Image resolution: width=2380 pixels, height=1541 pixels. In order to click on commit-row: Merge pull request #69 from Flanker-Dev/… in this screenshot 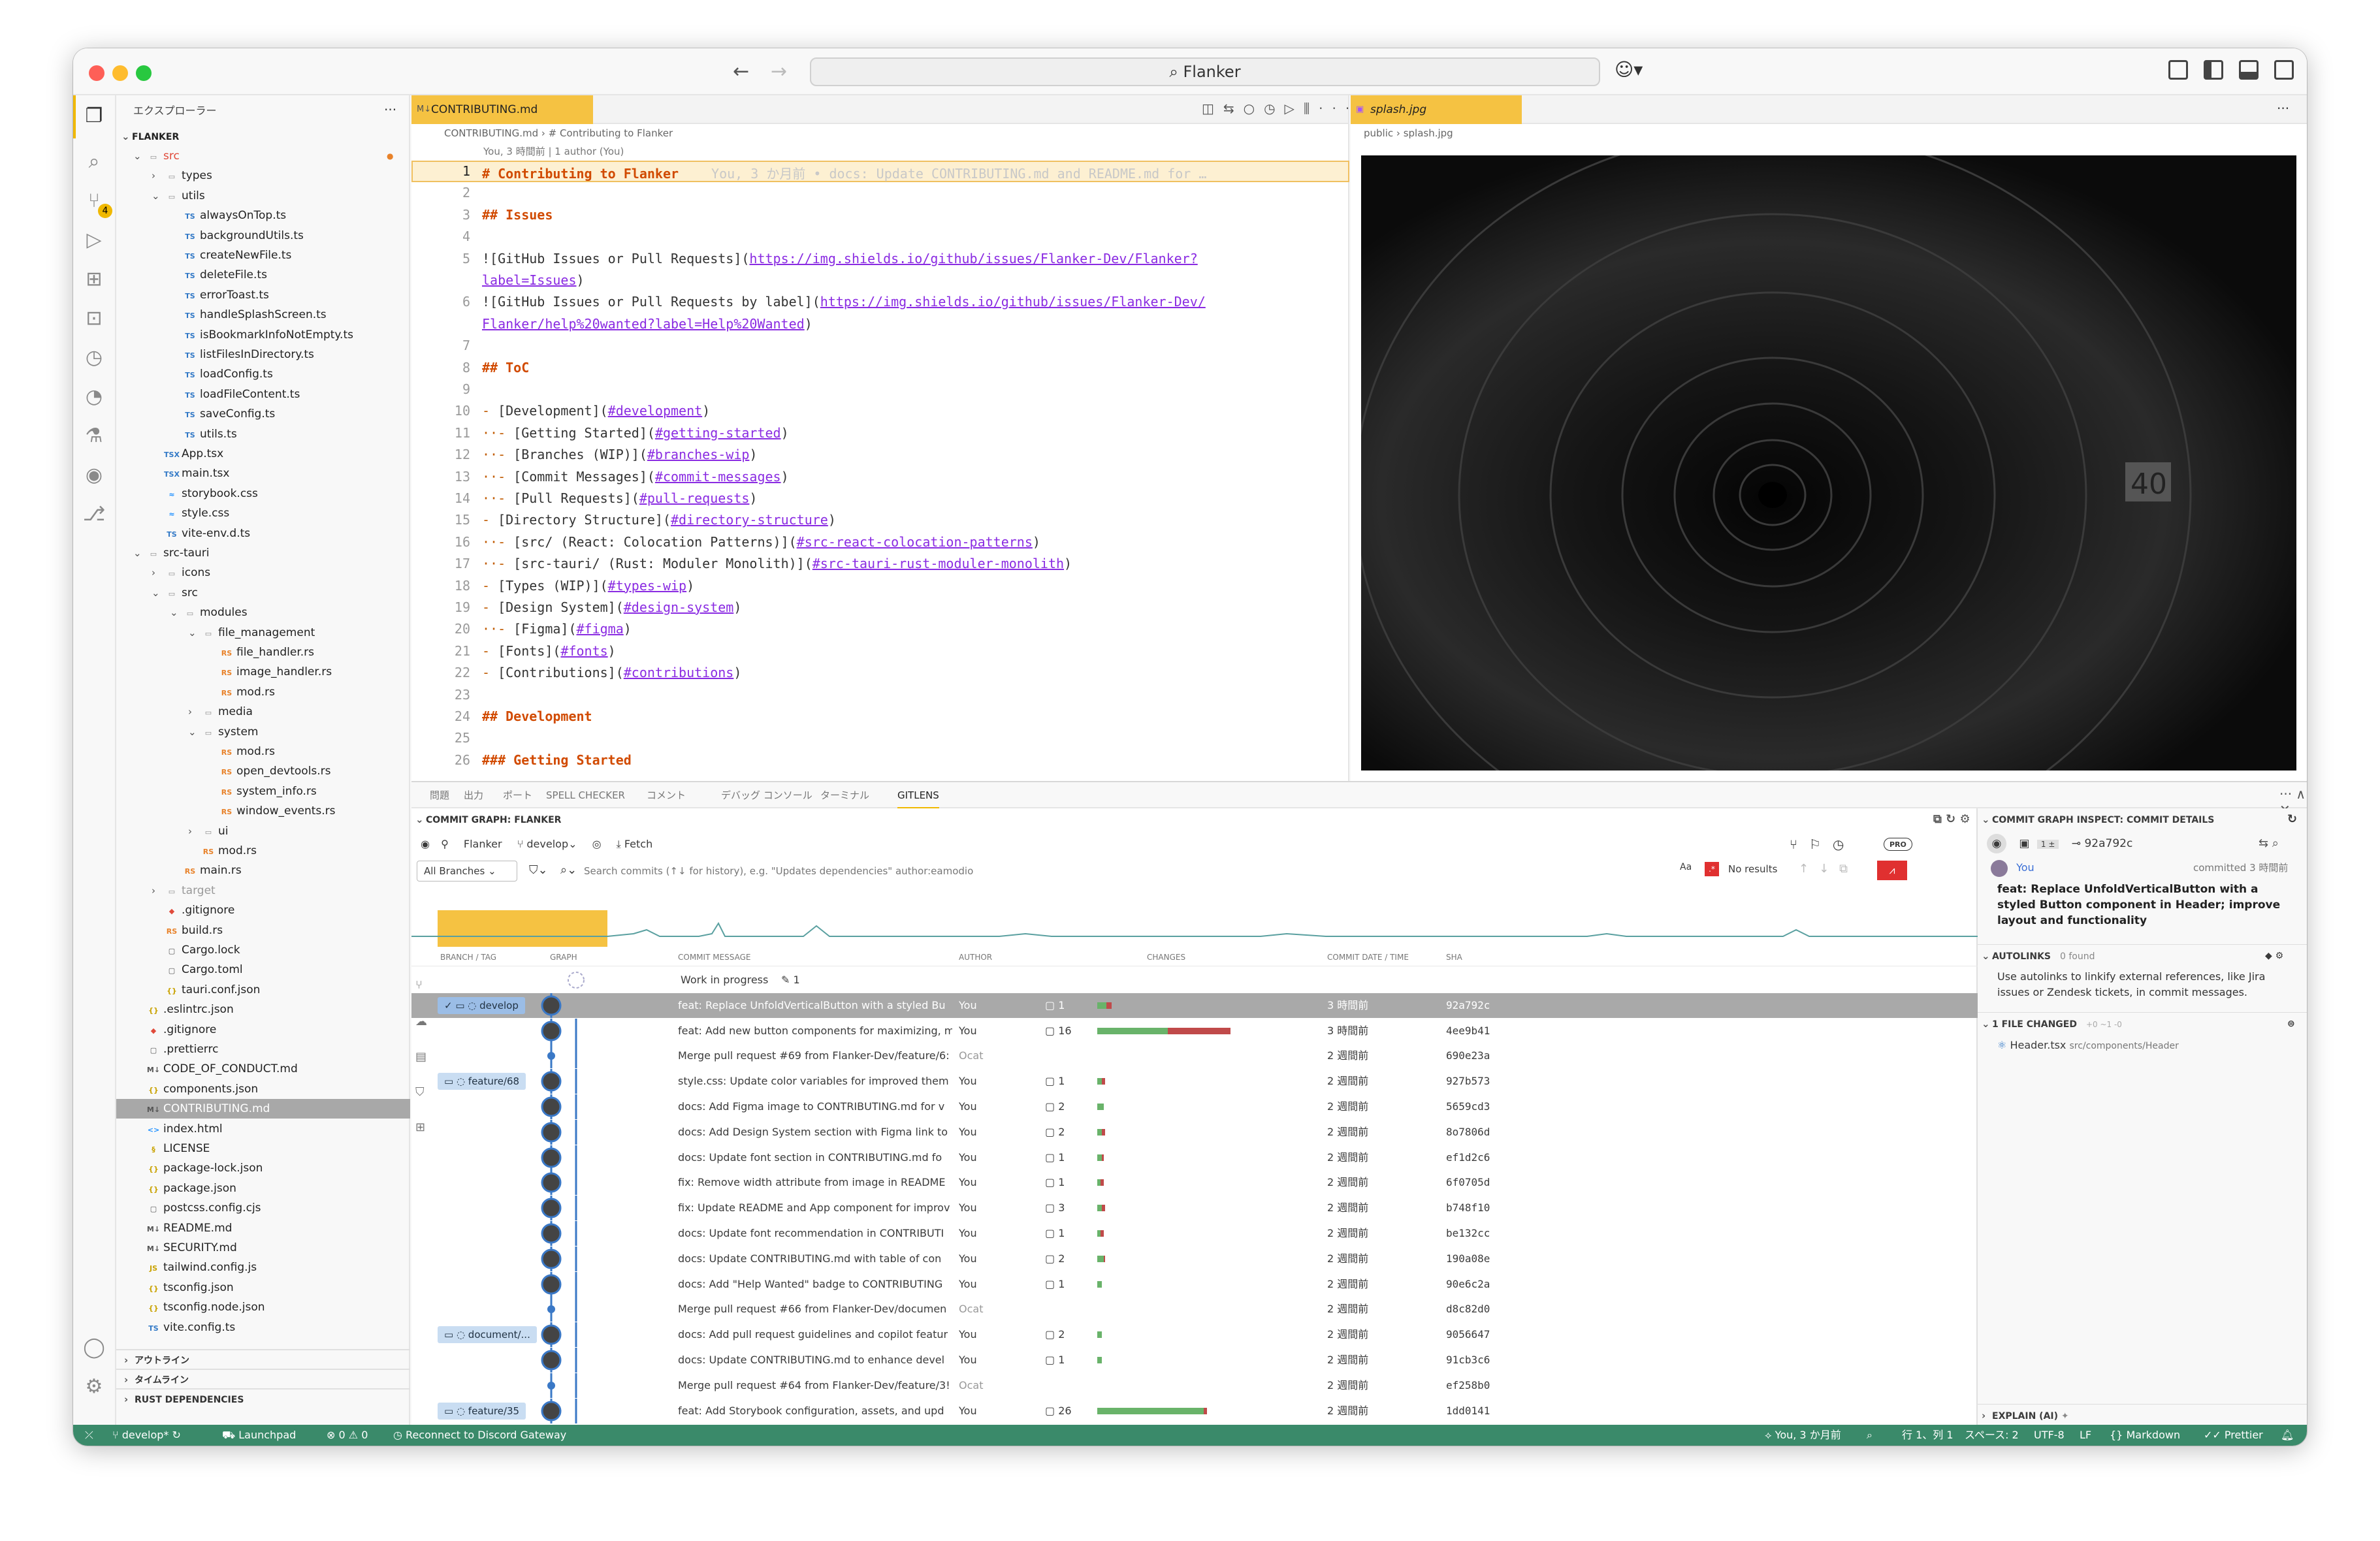, I will do `click(1194, 1056)`.